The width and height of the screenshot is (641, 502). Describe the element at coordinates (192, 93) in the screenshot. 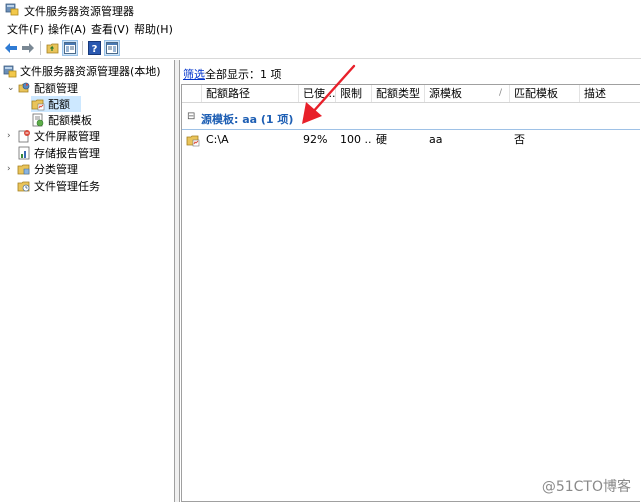

I see `column-header-icon` at that location.